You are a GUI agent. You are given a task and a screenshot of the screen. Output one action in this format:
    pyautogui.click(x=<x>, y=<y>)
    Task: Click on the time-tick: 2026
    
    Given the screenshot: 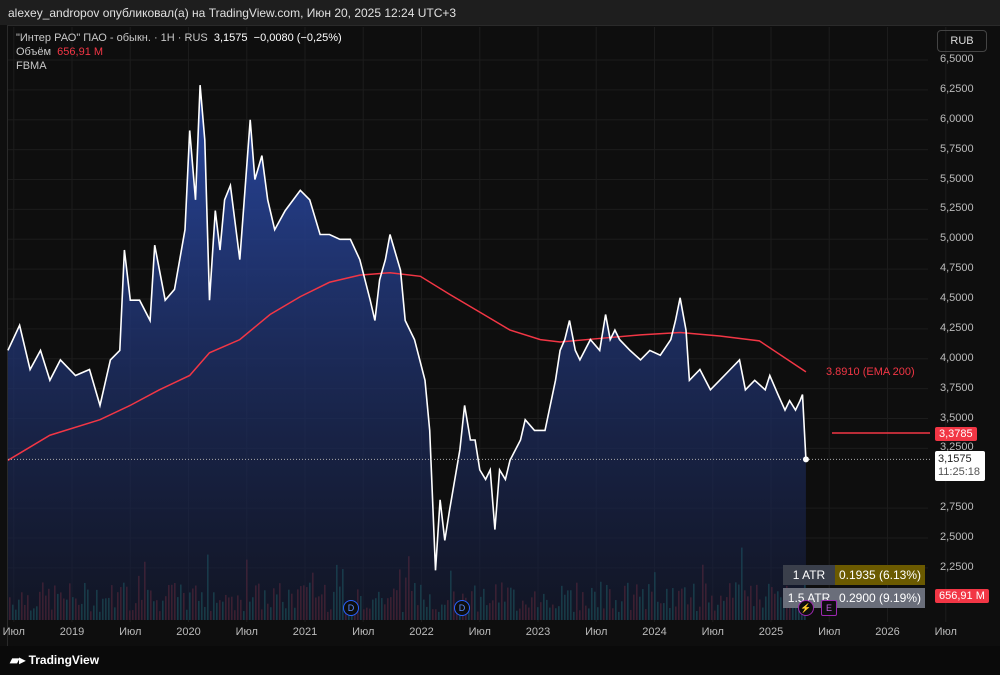 What is the action you would take?
    pyautogui.click(x=887, y=632)
    